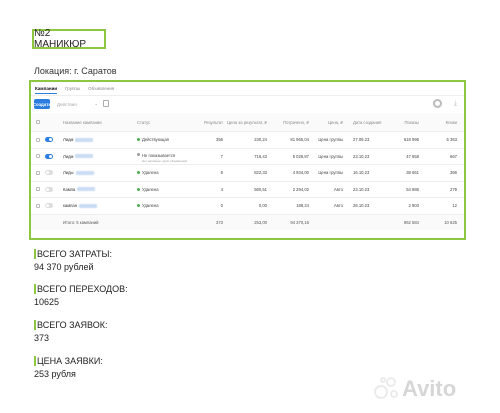 The width and height of the screenshot is (500, 413). What do you see at coordinates (96, 103) in the screenshot?
I see `chevron-down-icon: ⌄` at bounding box center [96, 103].